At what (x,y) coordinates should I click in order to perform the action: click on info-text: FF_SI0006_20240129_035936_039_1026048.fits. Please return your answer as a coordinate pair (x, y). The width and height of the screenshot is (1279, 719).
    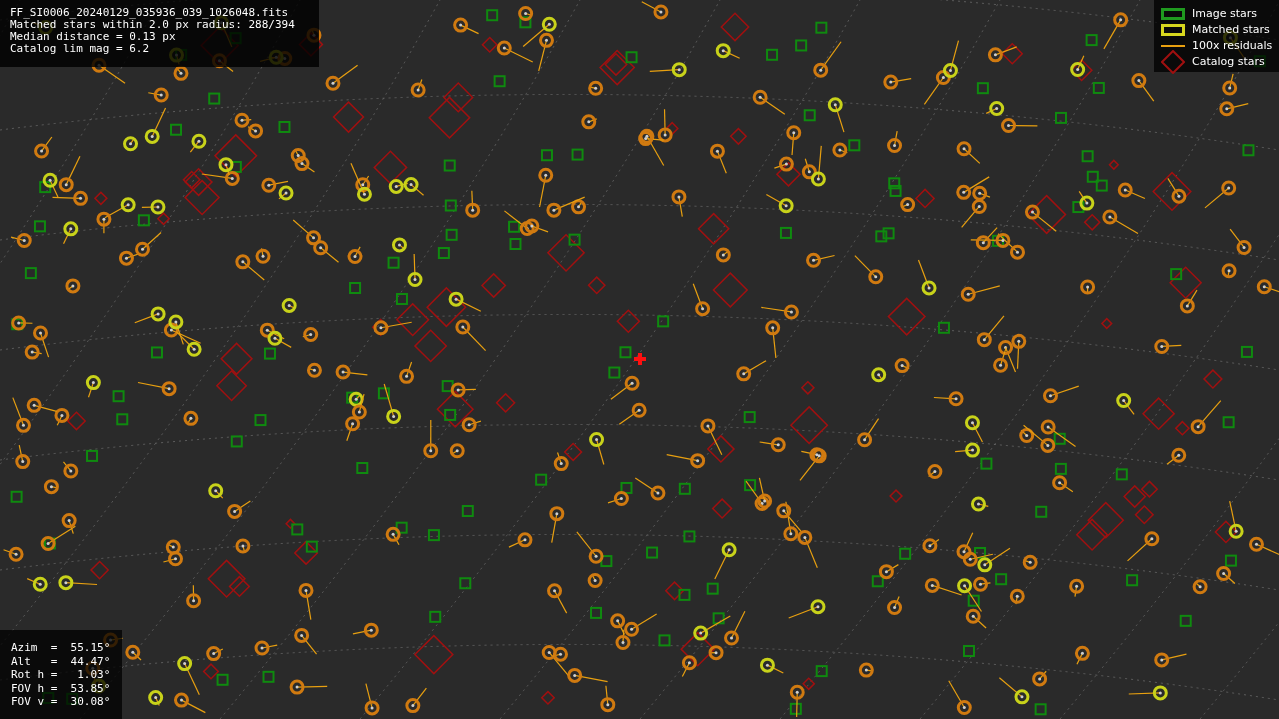
    Looking at the image, I should click on (150, 13).